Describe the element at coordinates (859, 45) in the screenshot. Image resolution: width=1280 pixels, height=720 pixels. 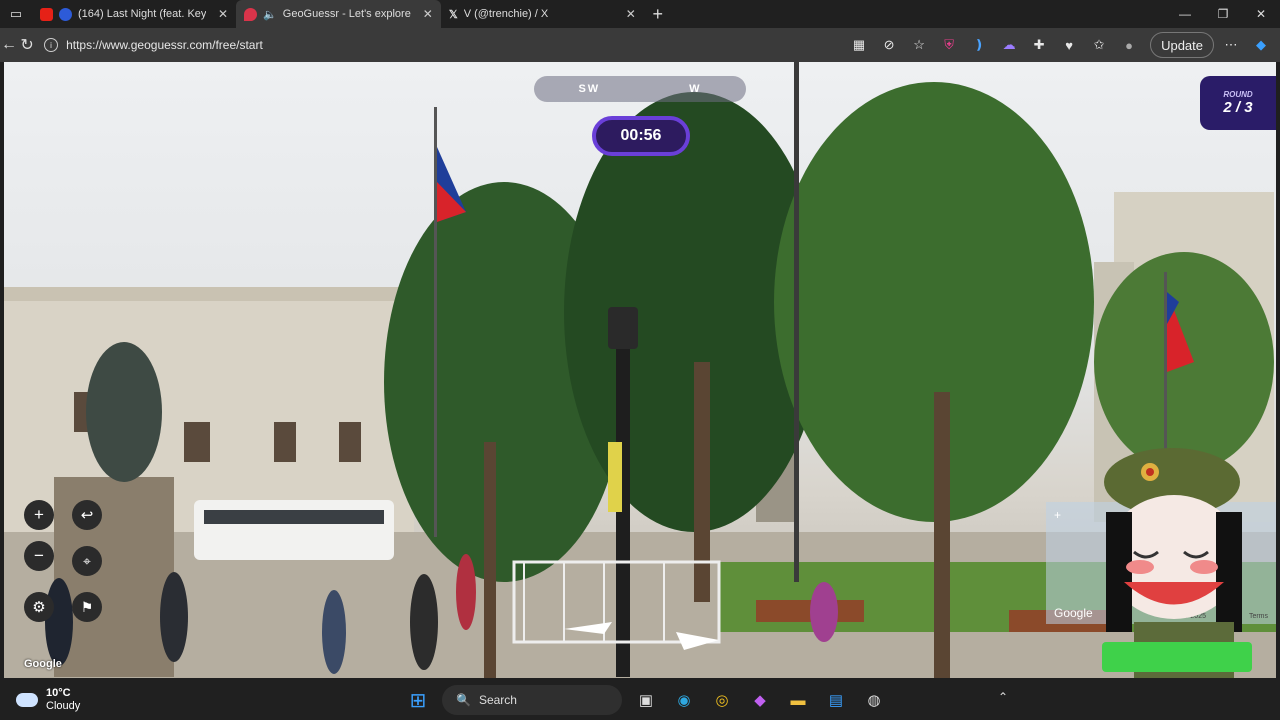
I see `split-screen-icon: ▦` at that location.